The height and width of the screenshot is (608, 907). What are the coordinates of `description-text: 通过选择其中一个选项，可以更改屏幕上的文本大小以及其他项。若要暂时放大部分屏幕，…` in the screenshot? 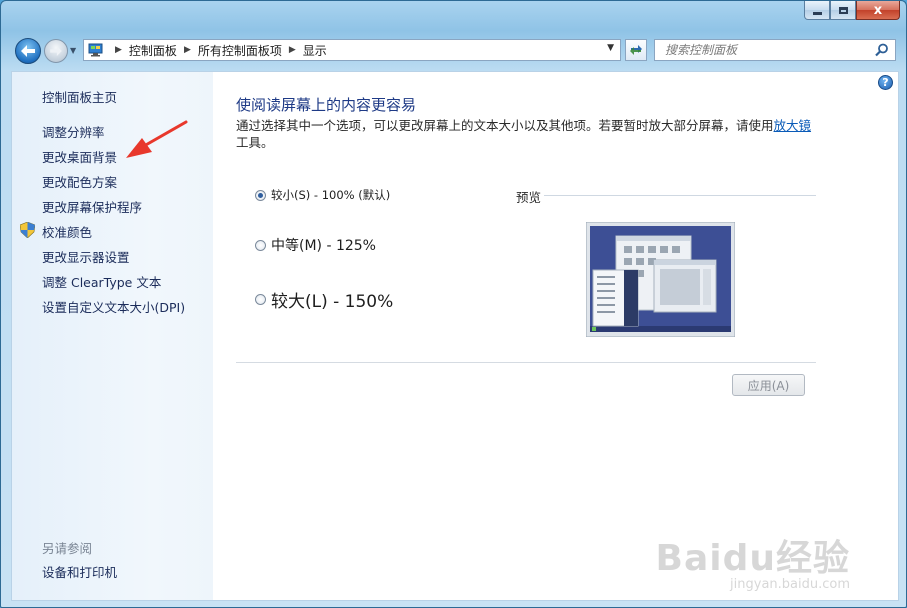 It's located at (505, 125).